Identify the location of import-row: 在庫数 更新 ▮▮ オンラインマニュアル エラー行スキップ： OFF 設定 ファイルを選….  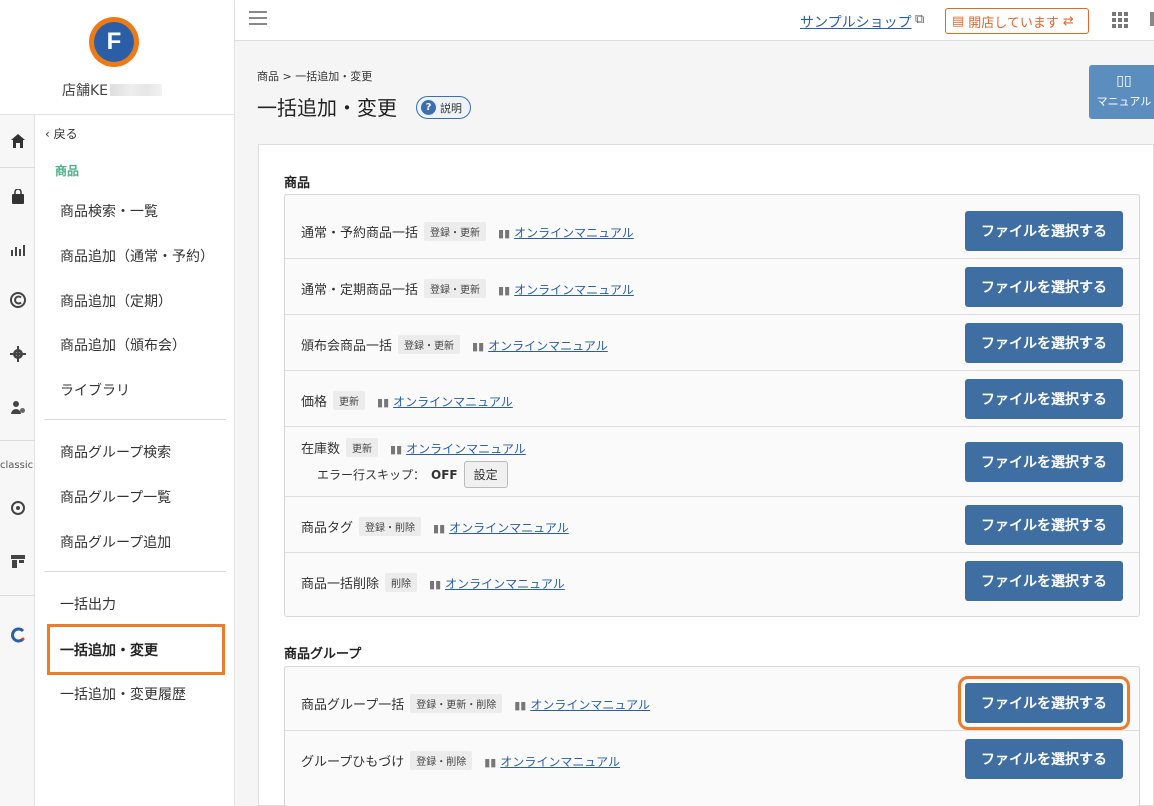
(712, 462).